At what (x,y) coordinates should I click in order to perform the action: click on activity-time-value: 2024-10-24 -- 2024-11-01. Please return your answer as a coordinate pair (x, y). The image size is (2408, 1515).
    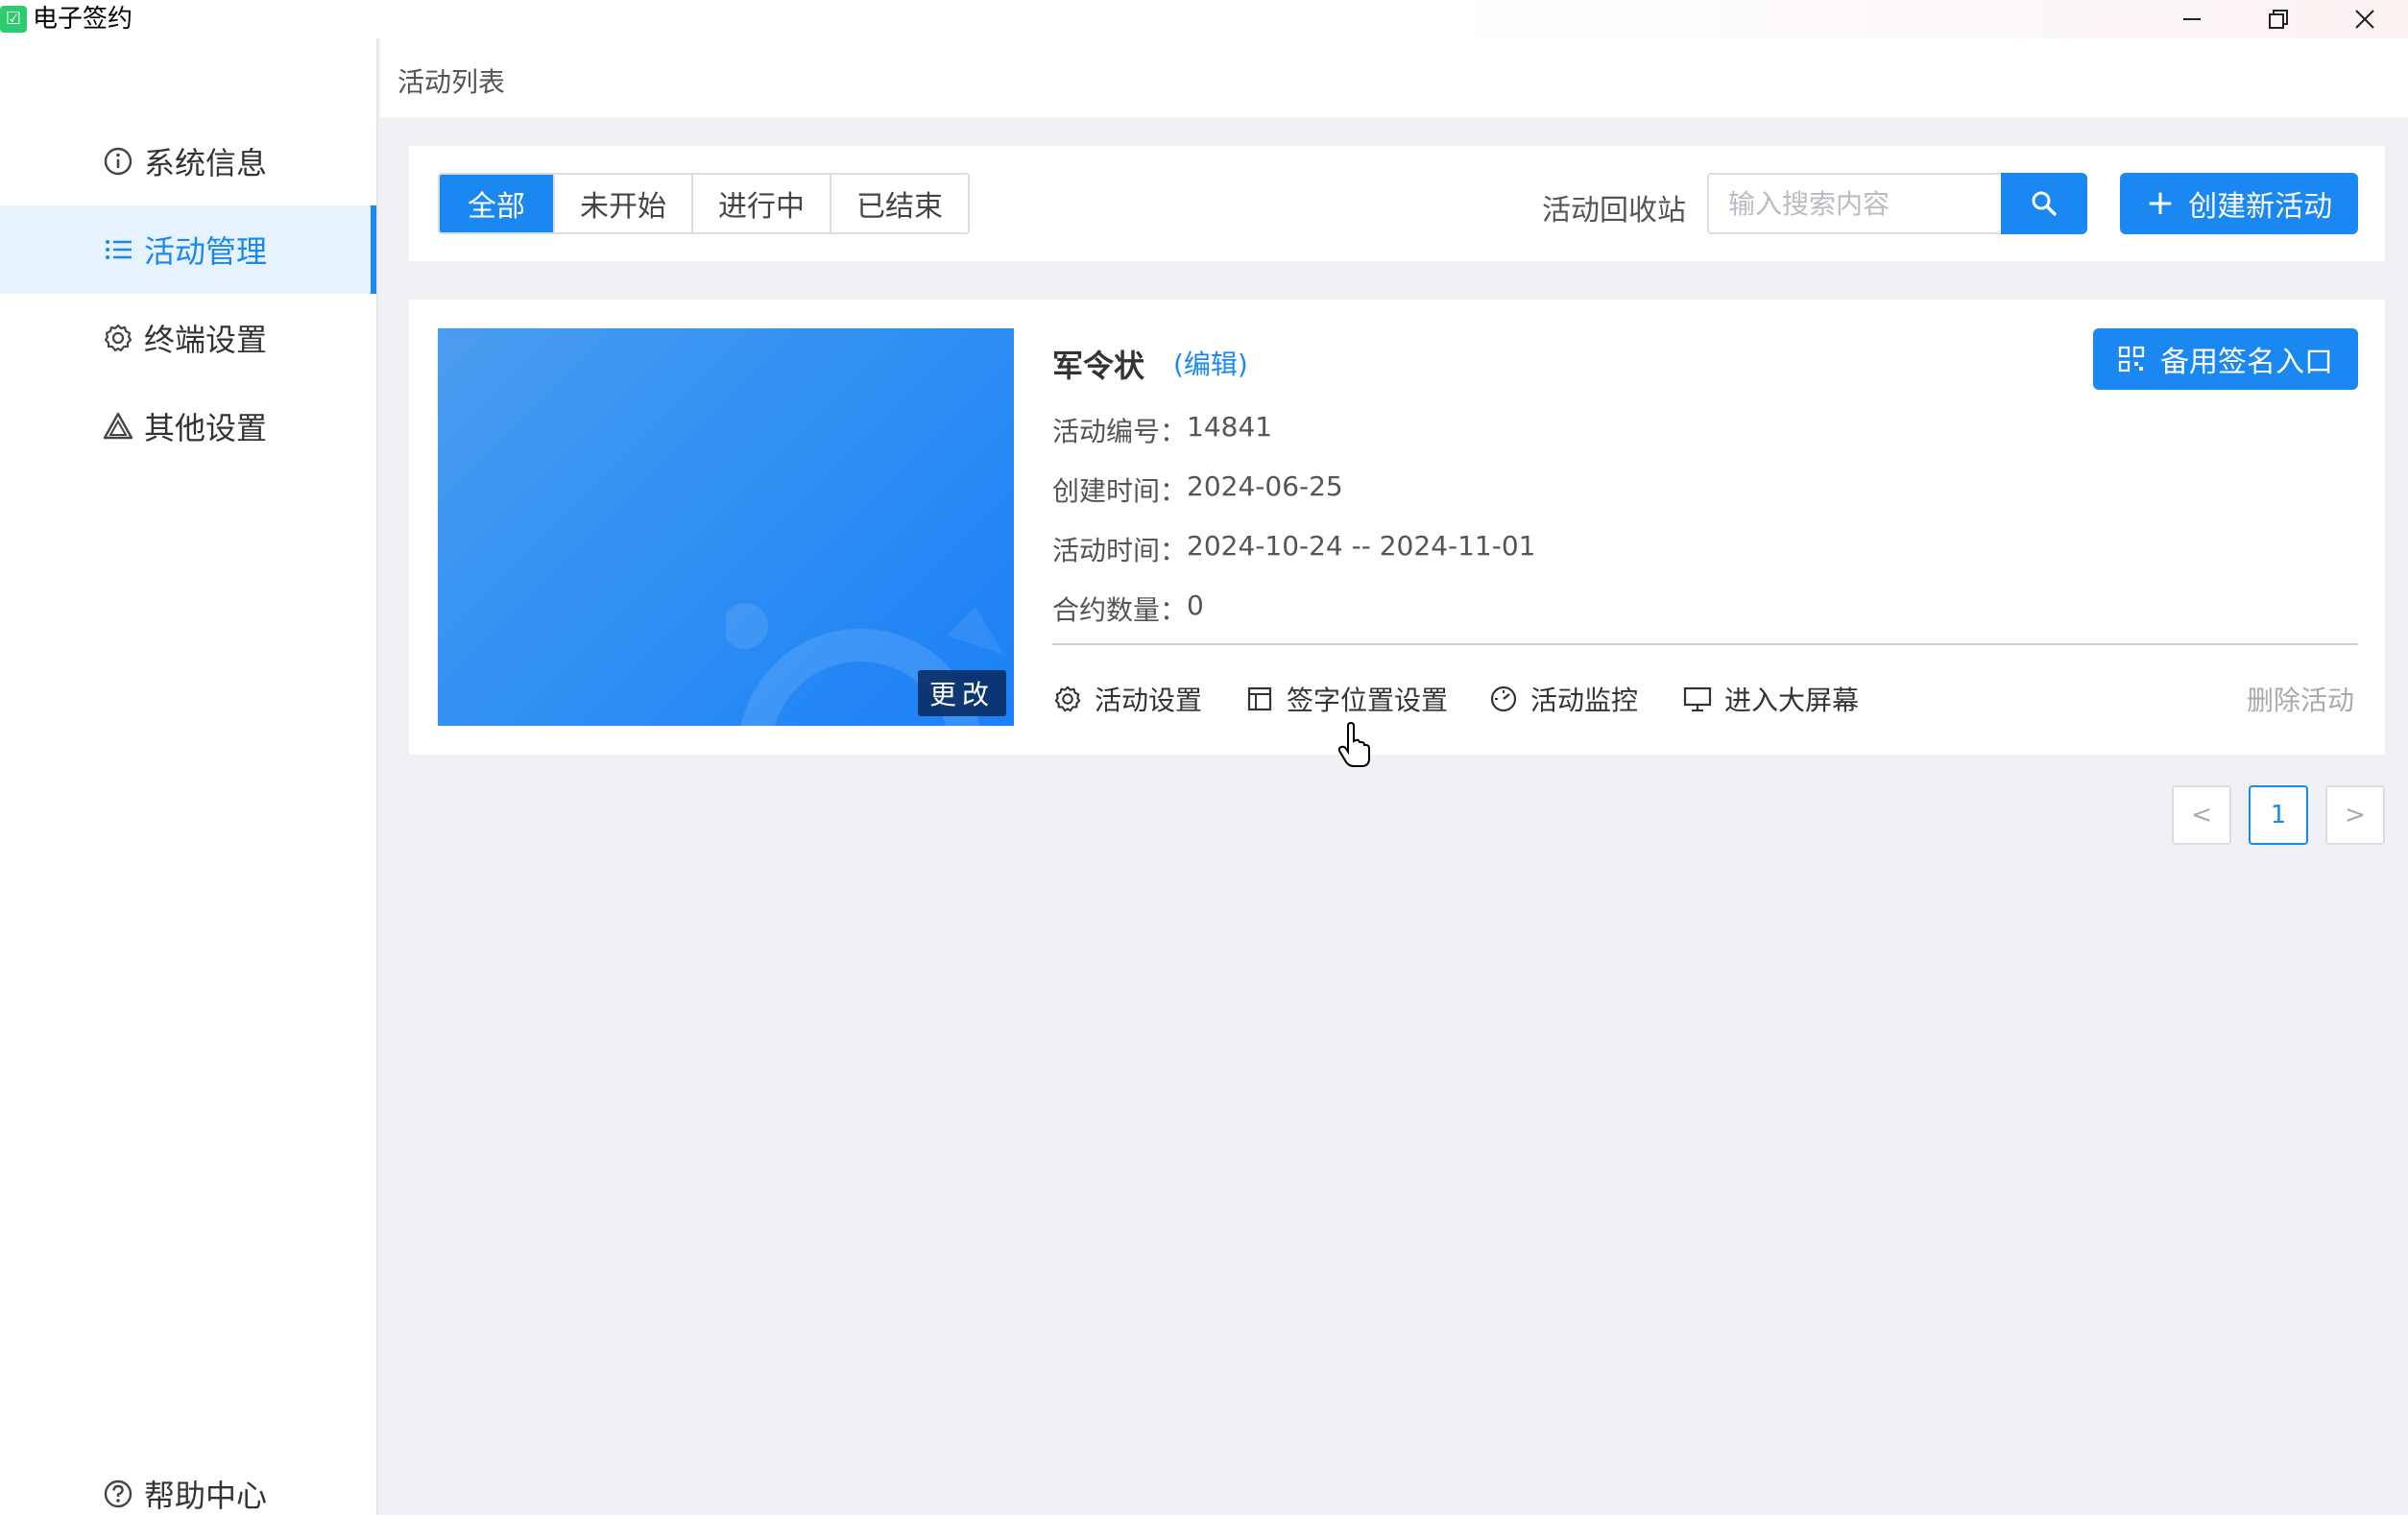
    Looking at the image, I should click on (1361, 546).